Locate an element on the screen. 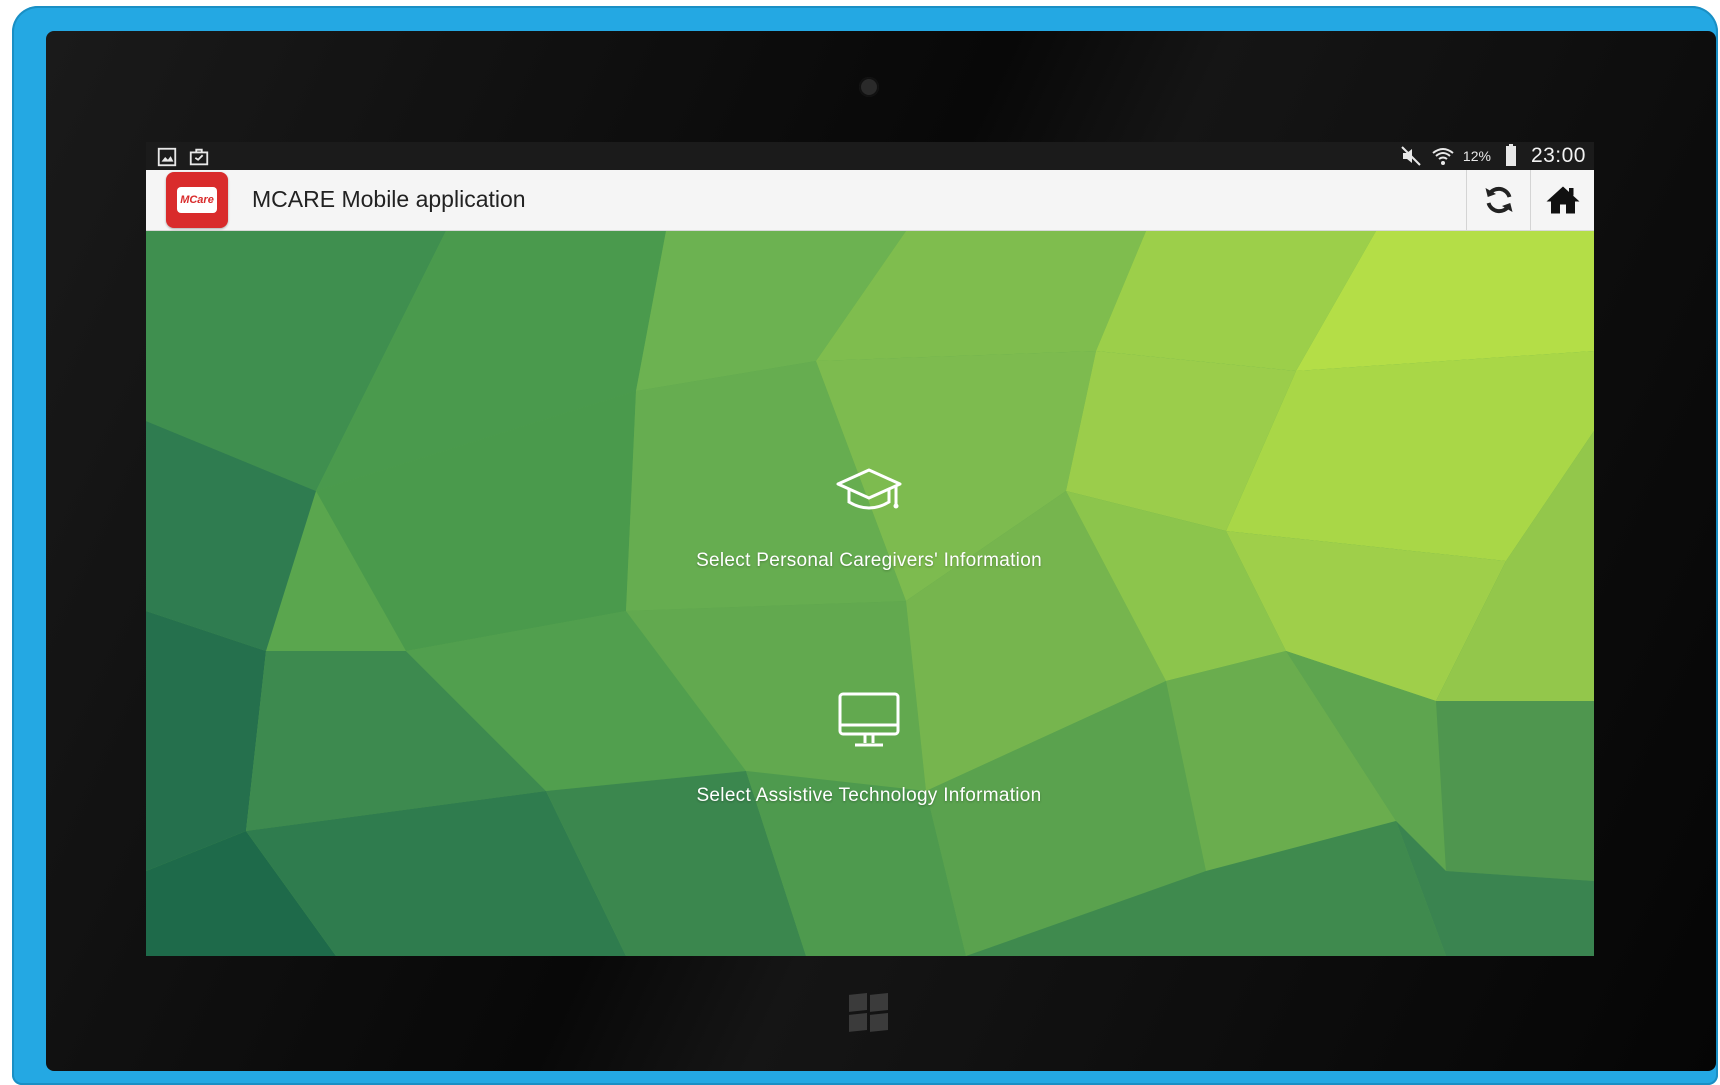  app-bar: MCare MCARE Mobile application is located at coordinates (870, 200).